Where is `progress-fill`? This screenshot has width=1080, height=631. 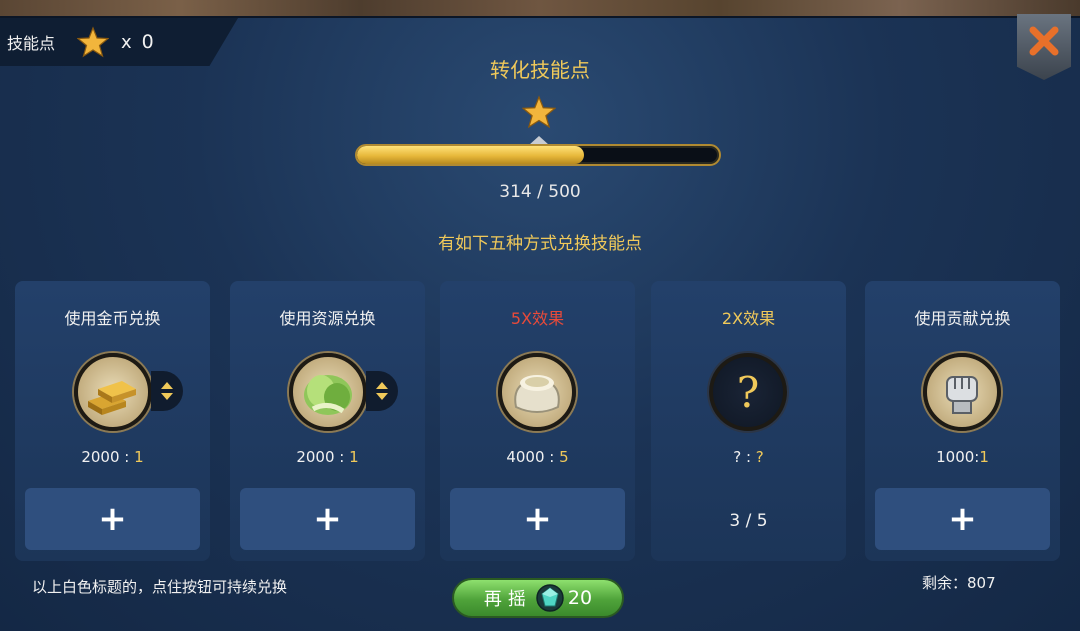 progress-fill is located at coordinates (471, 155).